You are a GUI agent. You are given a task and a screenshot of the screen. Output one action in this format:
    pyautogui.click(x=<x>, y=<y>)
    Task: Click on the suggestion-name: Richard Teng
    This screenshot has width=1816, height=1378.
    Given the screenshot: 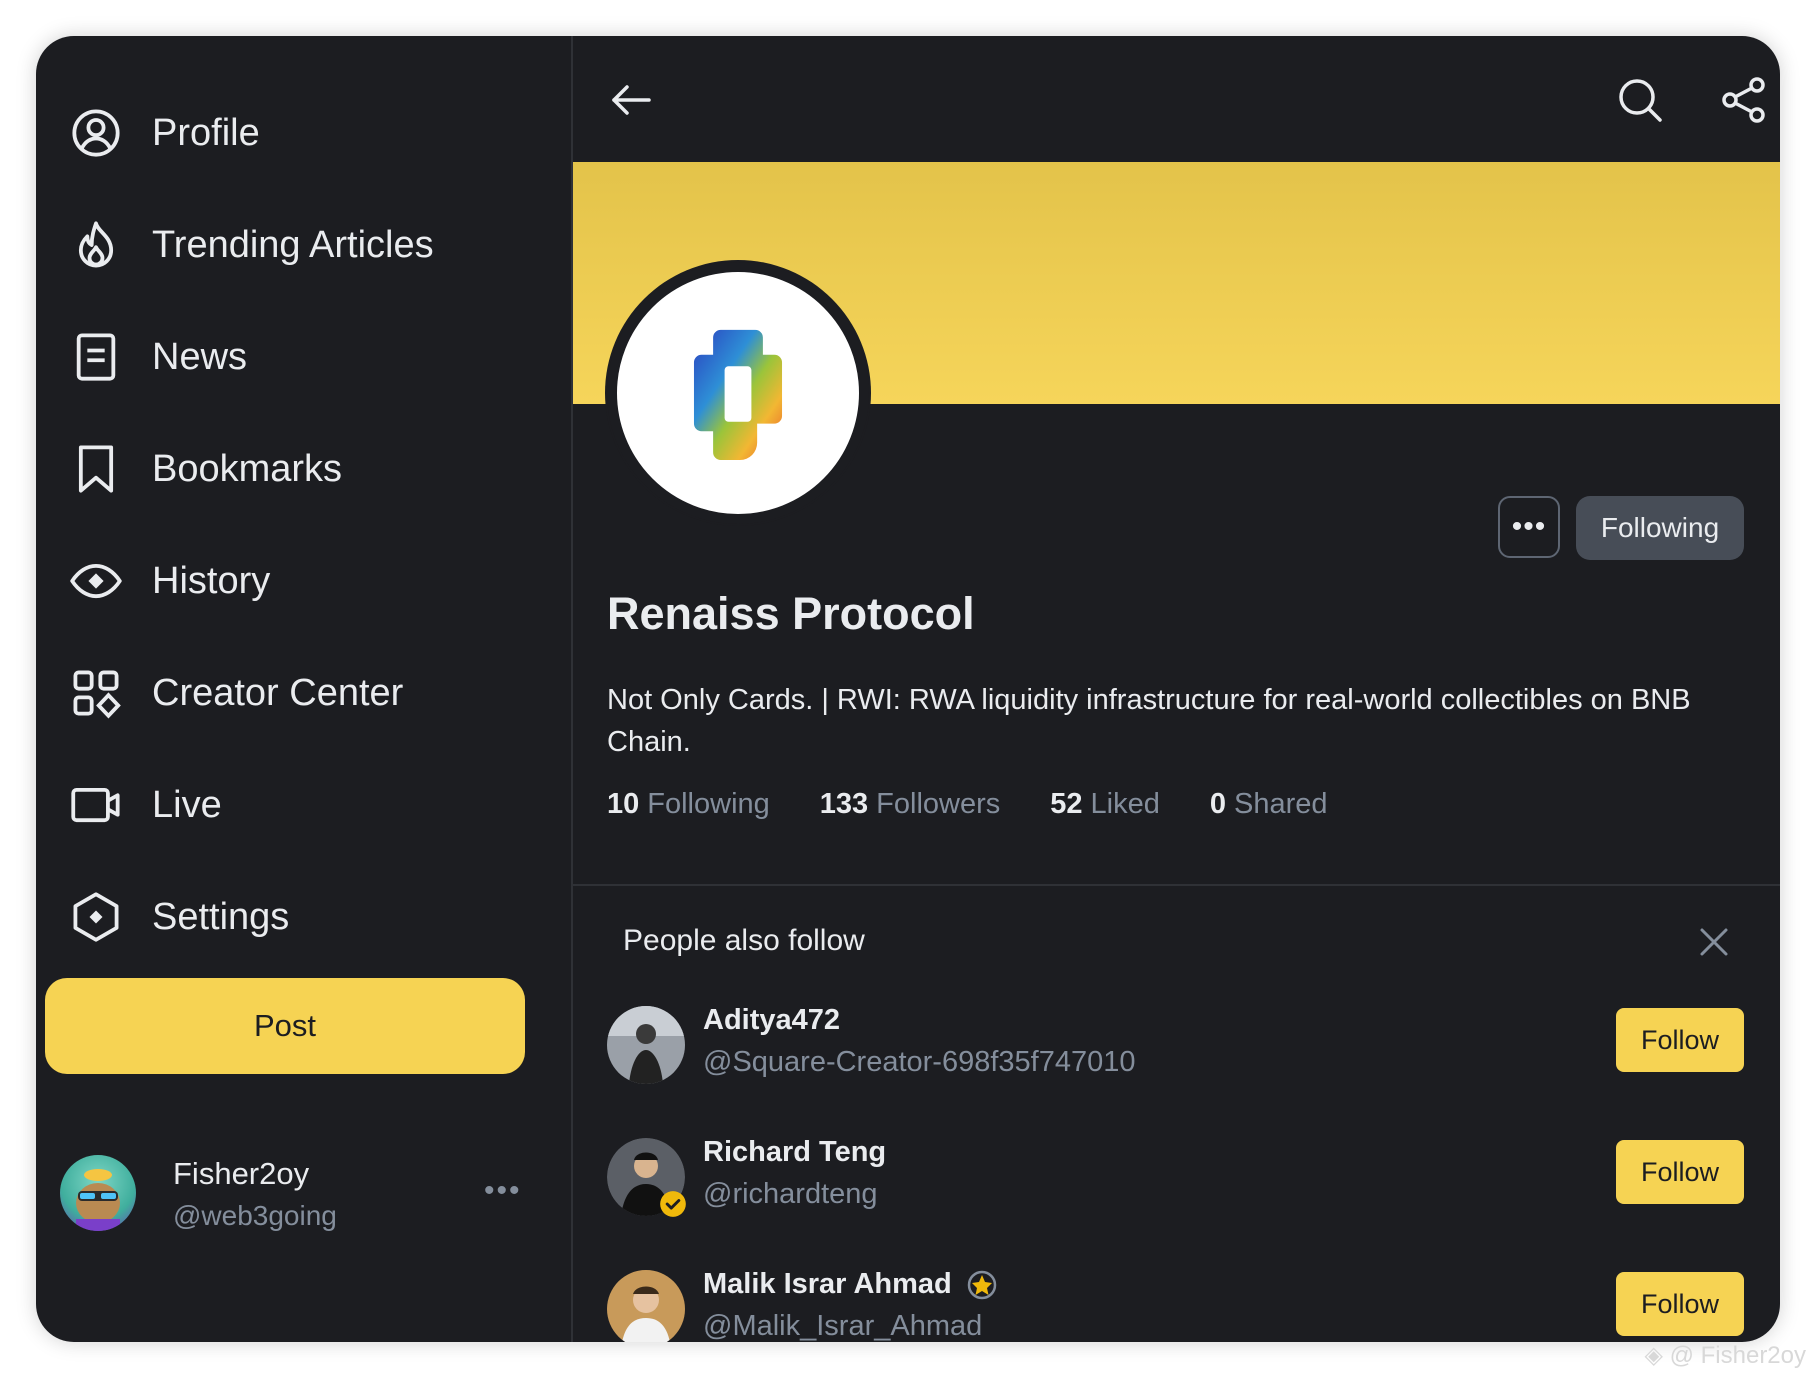 What is the action you would take?
    pyautogui.click(x=794, y=1152)
    